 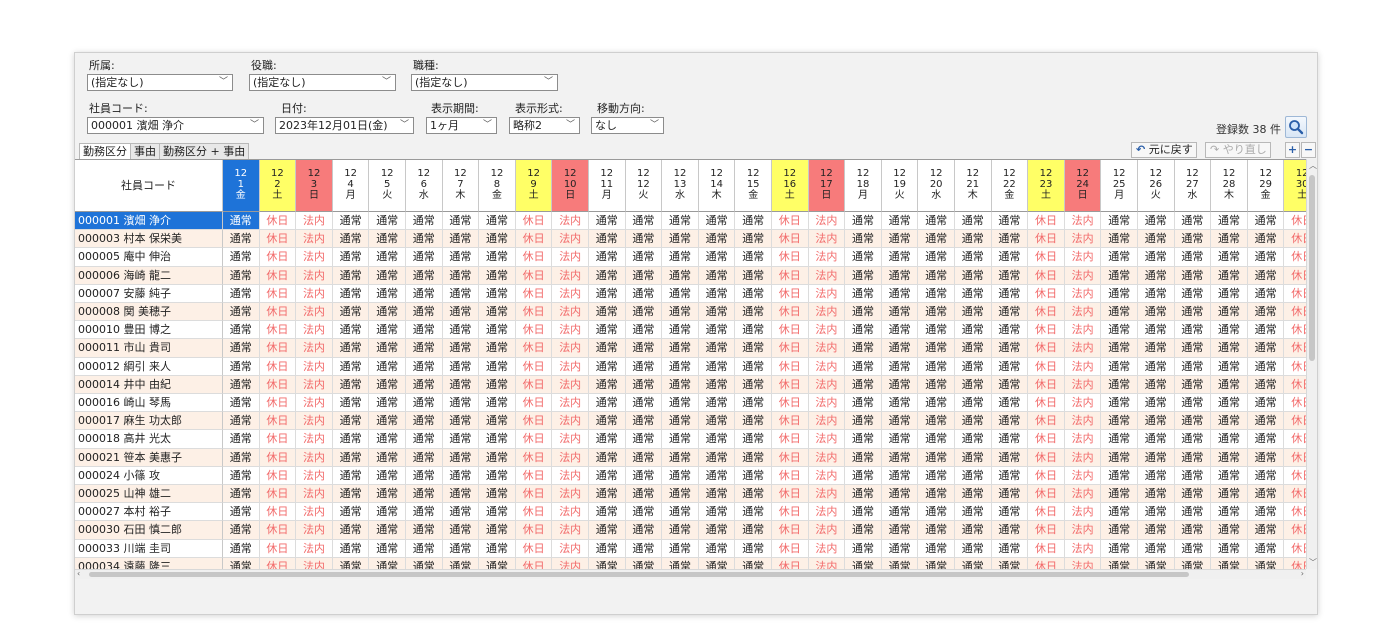 I want to click on employee-name-cell: 000017 麻生 功太郎, so click(x=149, y=421).